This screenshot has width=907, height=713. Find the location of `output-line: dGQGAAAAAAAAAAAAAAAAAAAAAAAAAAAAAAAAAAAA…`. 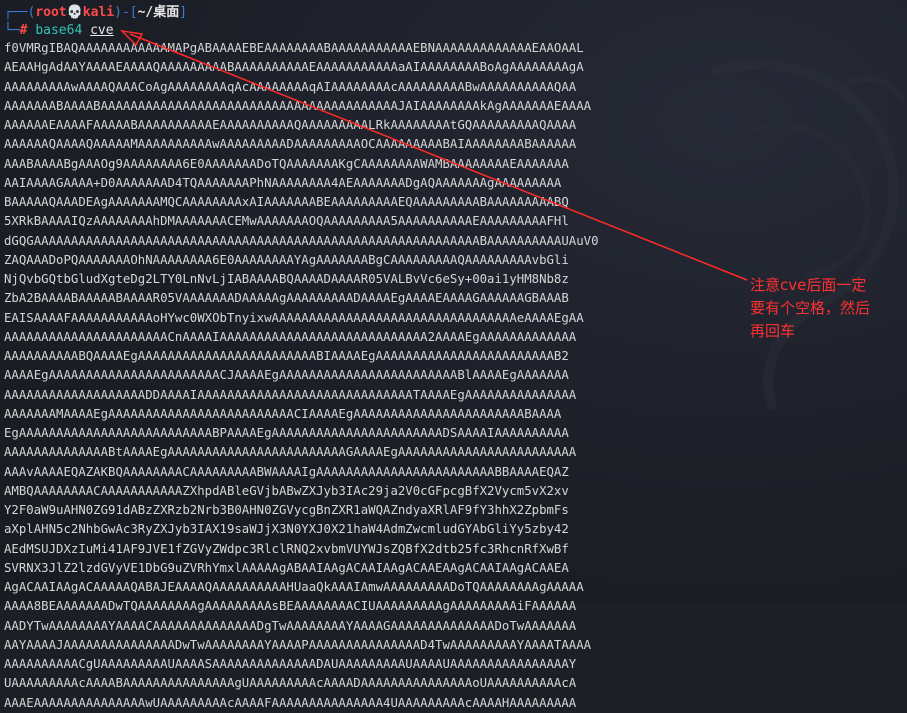

output-line: dGQGAAAAAAAAAAAAAAAAAAAAAAAAAAAAAAAAAAAA… is located at coordinates (301, 240).